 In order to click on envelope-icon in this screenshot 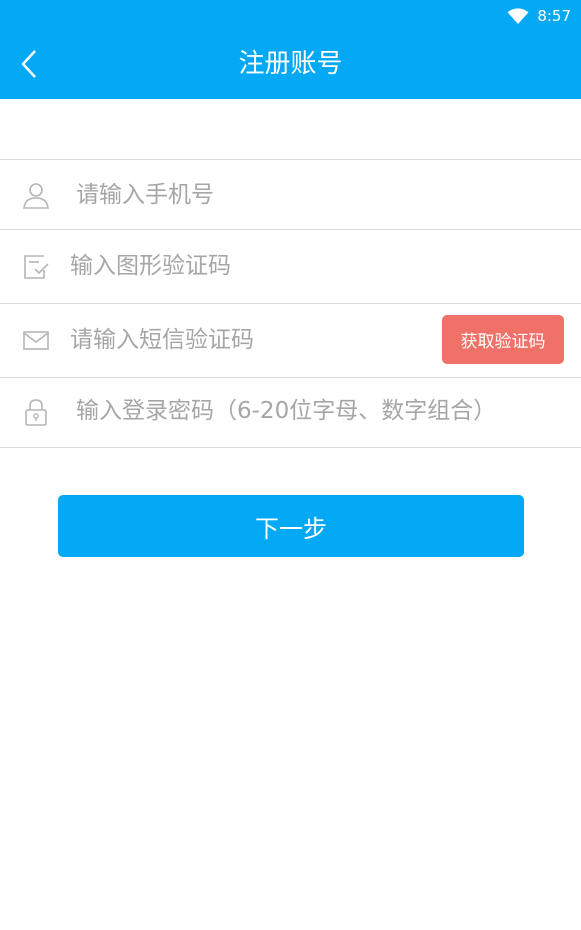, I will do `click(36, 340)`.